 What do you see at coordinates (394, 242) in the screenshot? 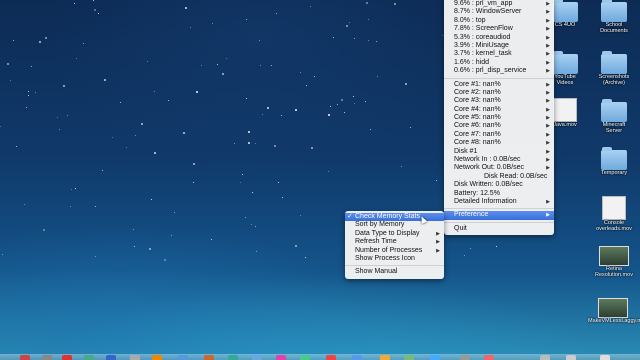
I see `submenu-item-refresh-time: Refresh Time ▶` at bounding box center [394, 242].